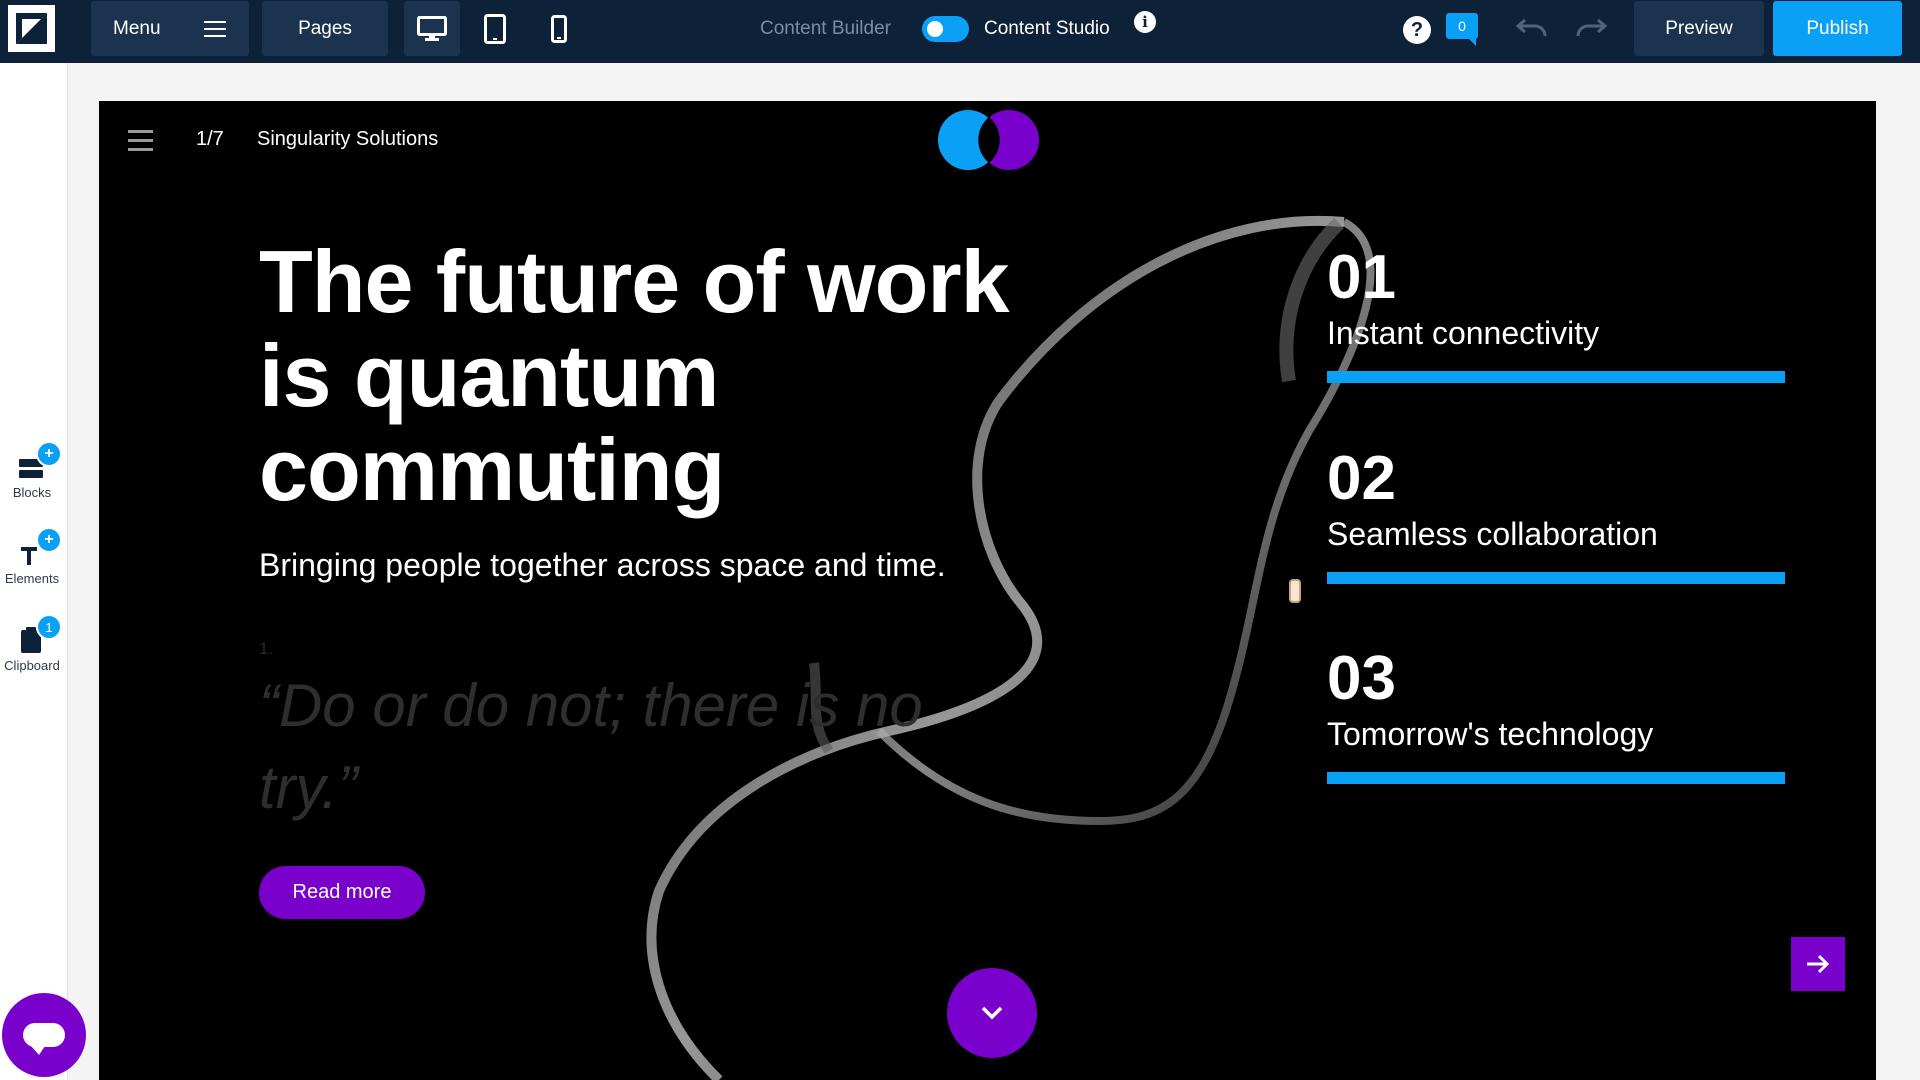  Describe the element at coordinates (32, 492) in the screenshot. I see `sidebar-item-label: Blocks` at that location.